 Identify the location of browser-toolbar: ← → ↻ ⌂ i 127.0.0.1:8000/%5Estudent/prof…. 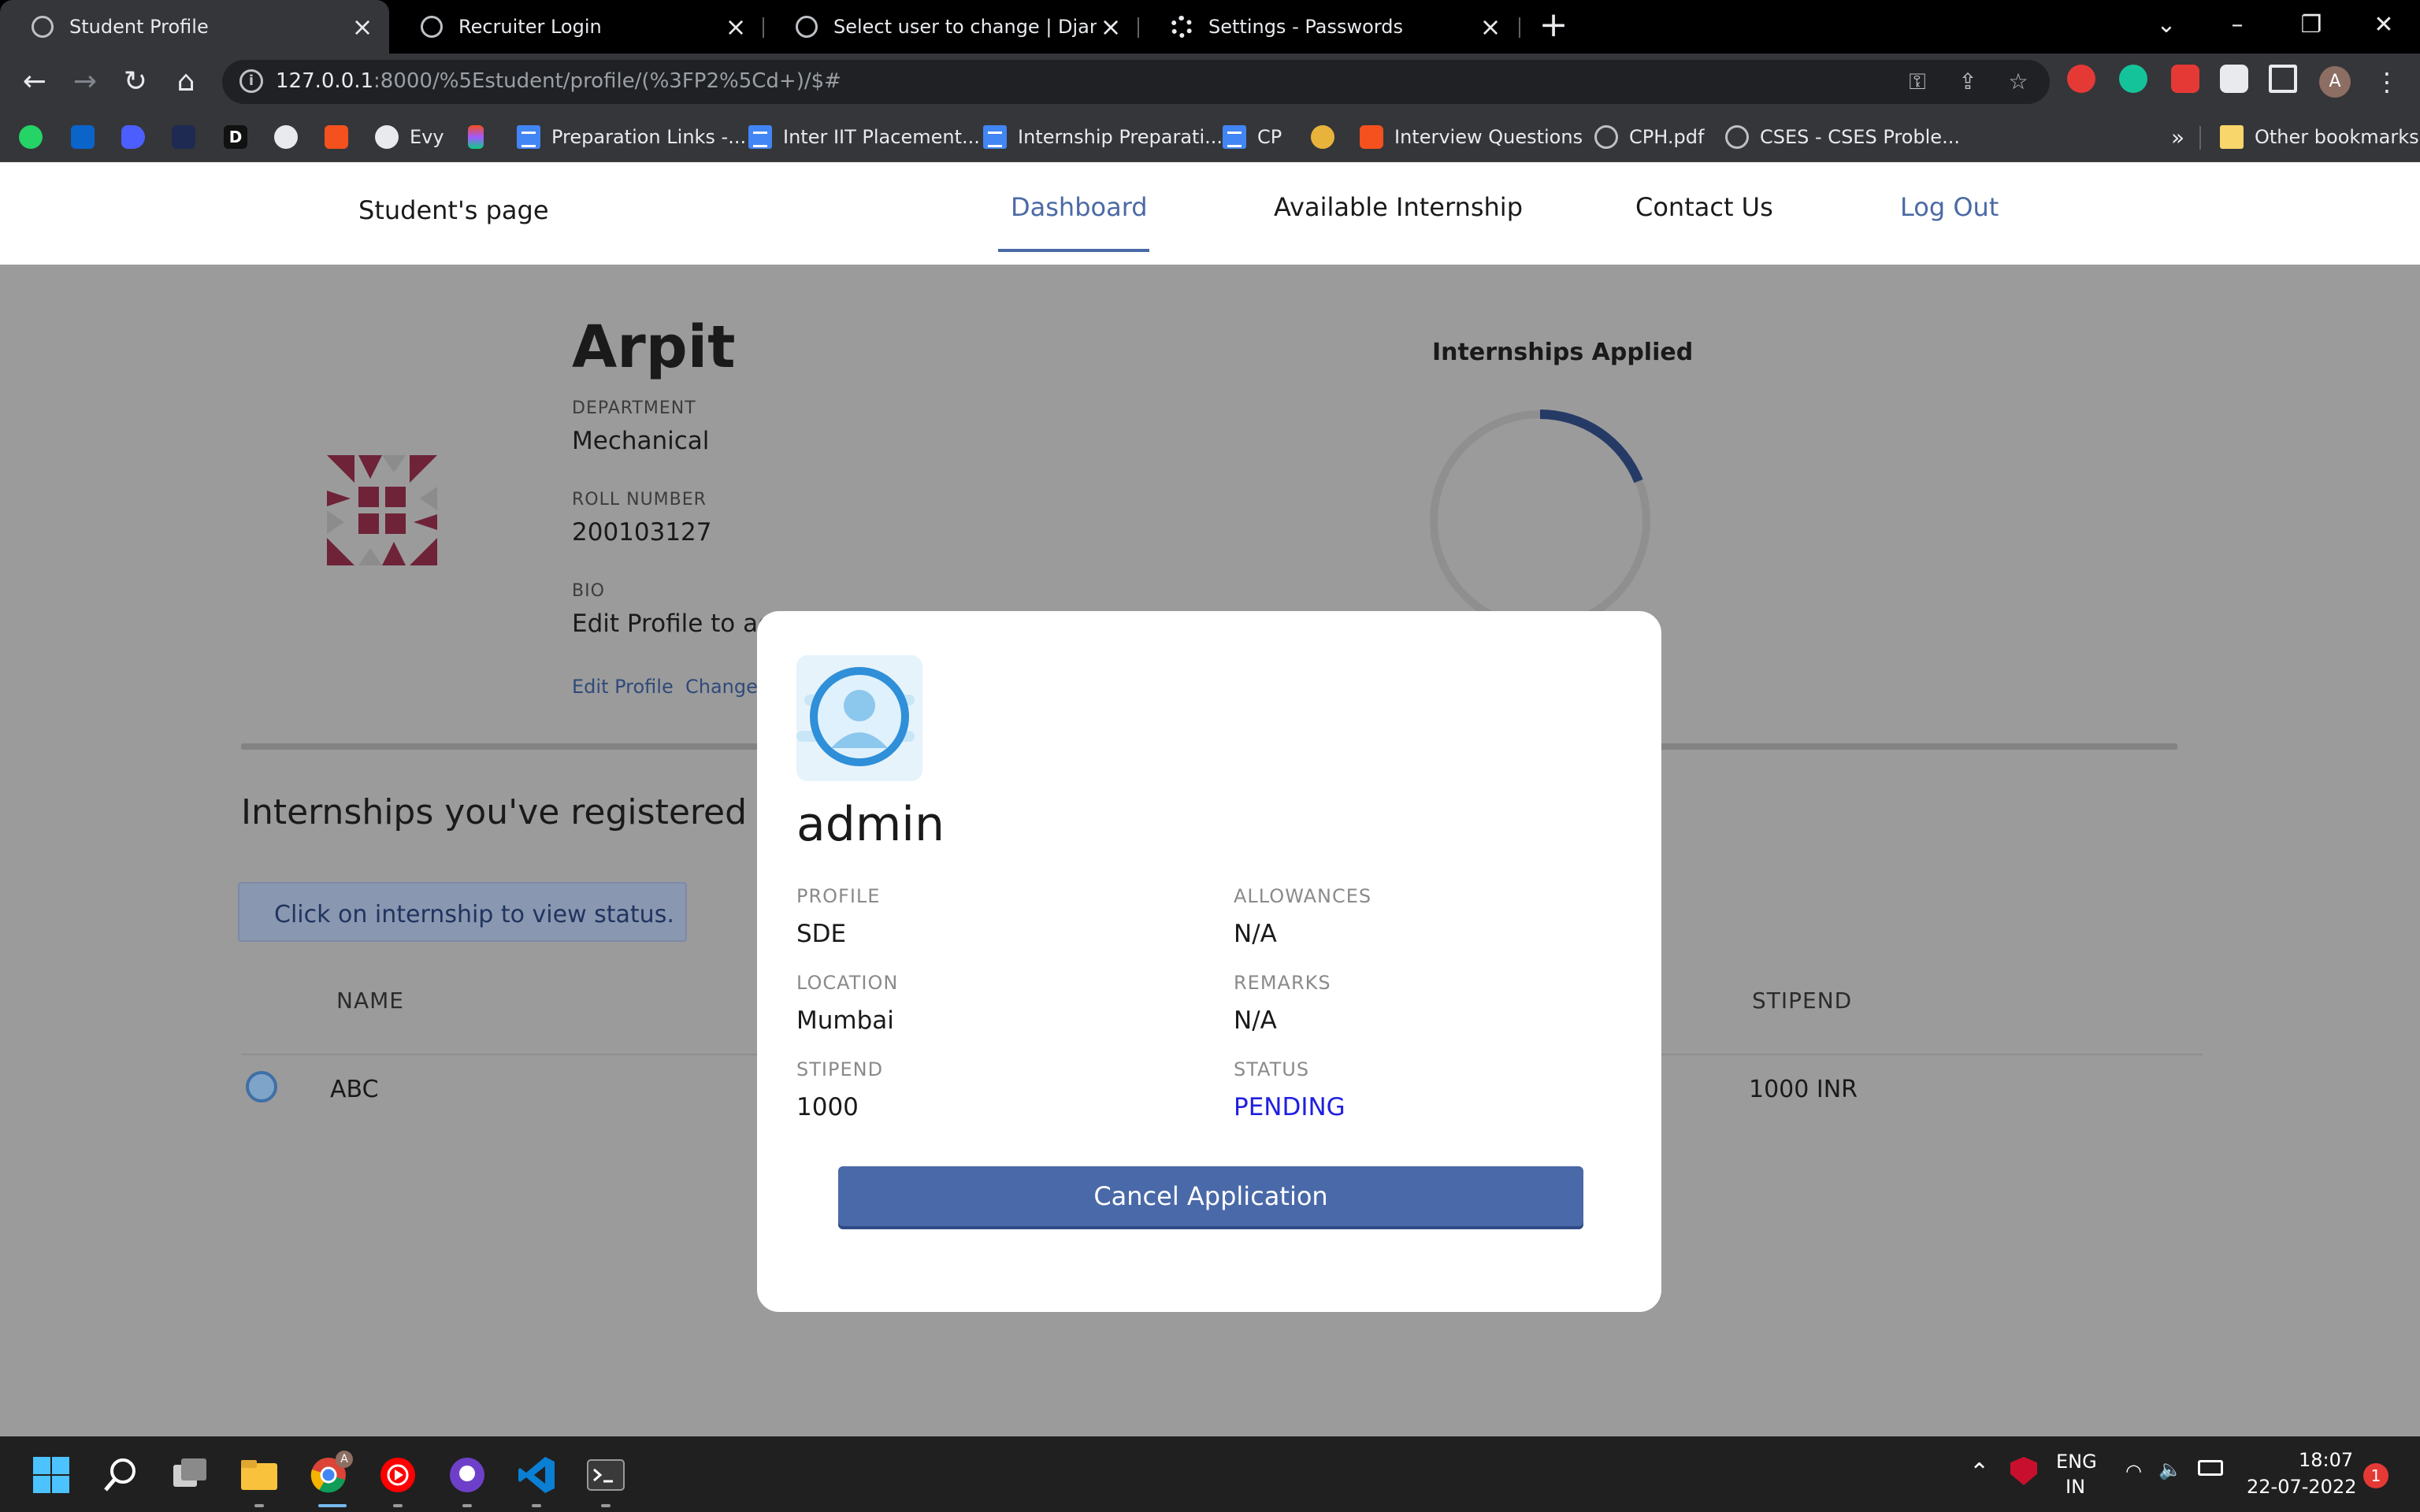
(1210, 82).